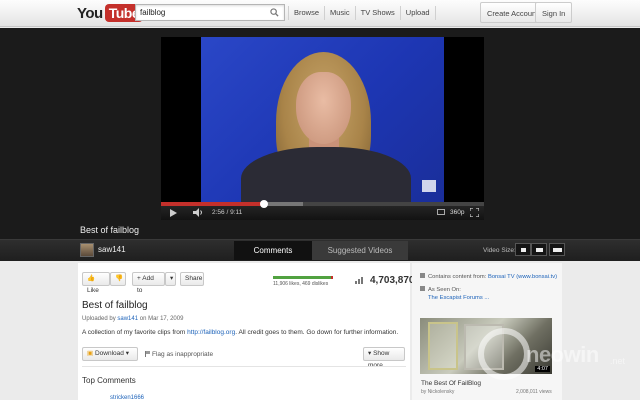  I want to click on seen-on-icon, so click(422, 288).